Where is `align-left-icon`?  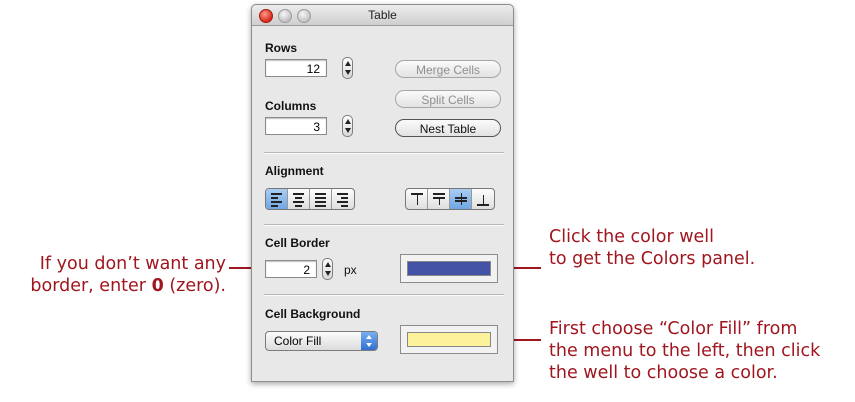 align-left-icon is located at coordinates (277, 199).